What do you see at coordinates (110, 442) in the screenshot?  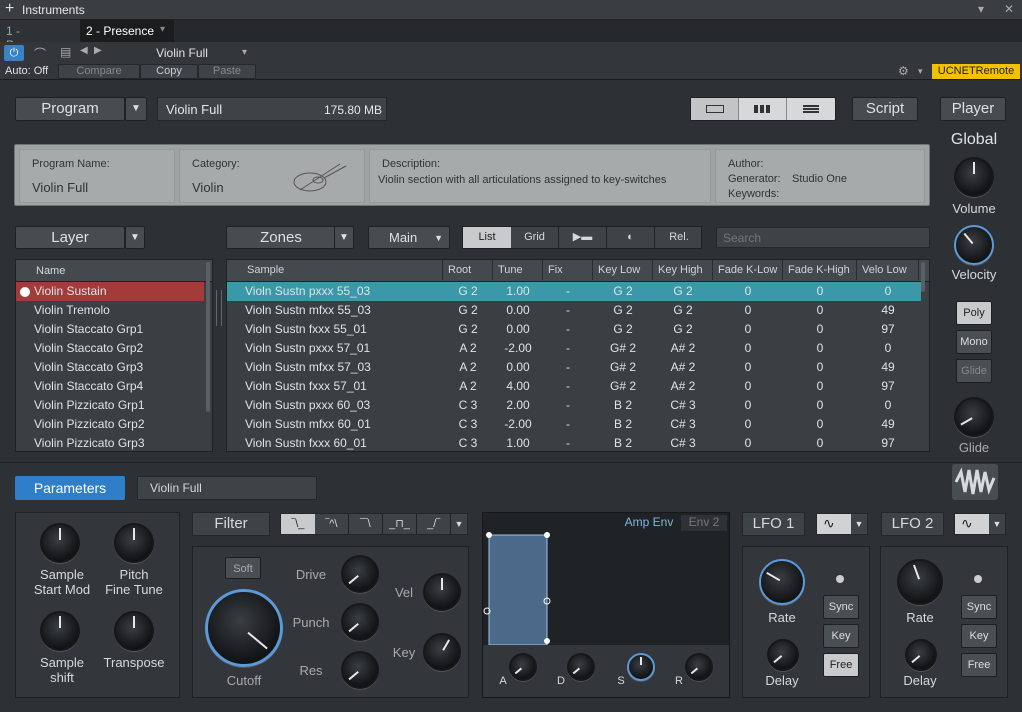 I see `layer-row: Violin Pizzicato Grp3` at bounding box center [110, 442].